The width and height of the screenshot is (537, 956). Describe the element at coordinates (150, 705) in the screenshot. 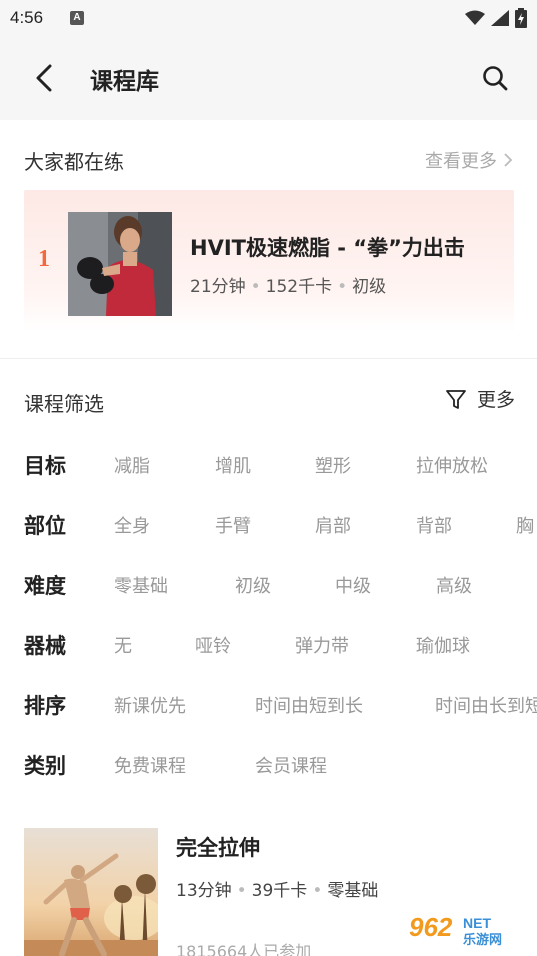

I see `filter-option: 新课优先` at that location.